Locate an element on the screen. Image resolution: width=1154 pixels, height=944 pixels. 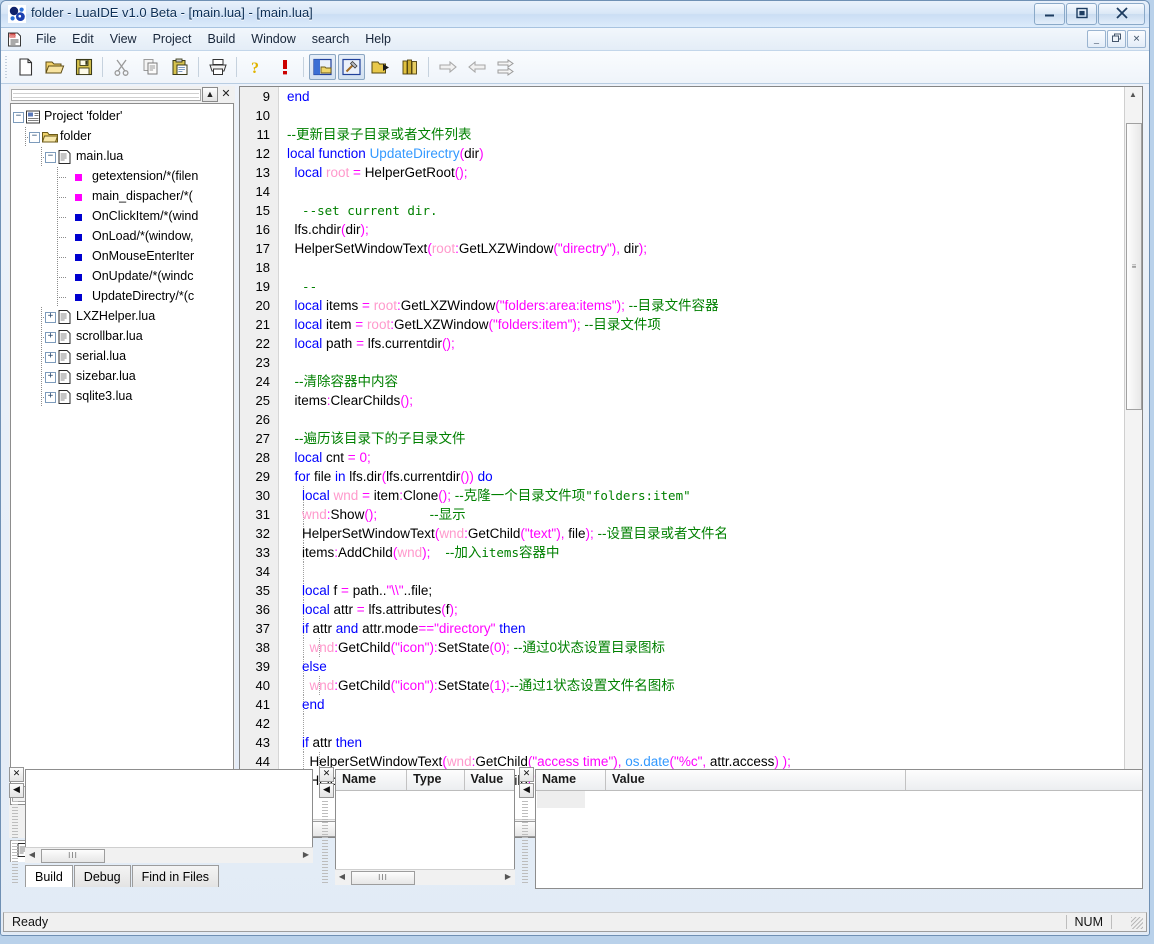
tree-item: + sizebar.lua is located at coordinates (122, 377).